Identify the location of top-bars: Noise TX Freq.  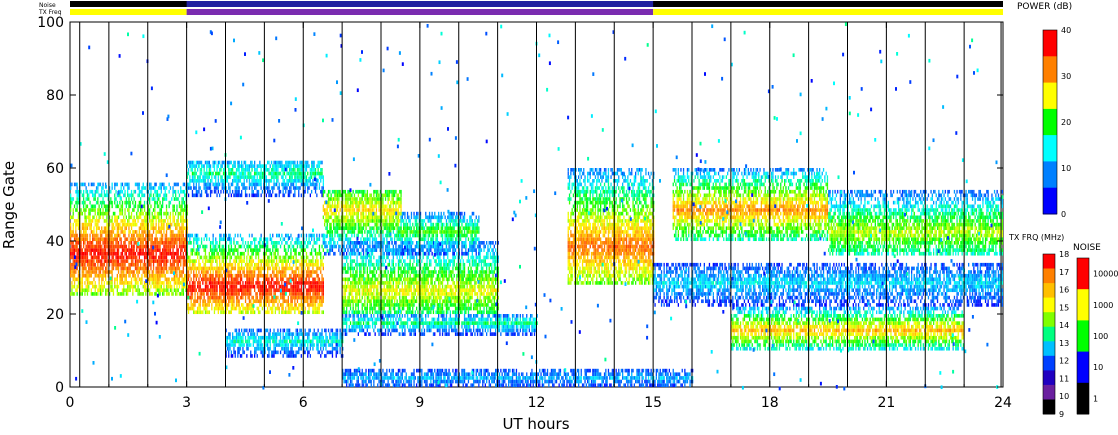
(520, 8).